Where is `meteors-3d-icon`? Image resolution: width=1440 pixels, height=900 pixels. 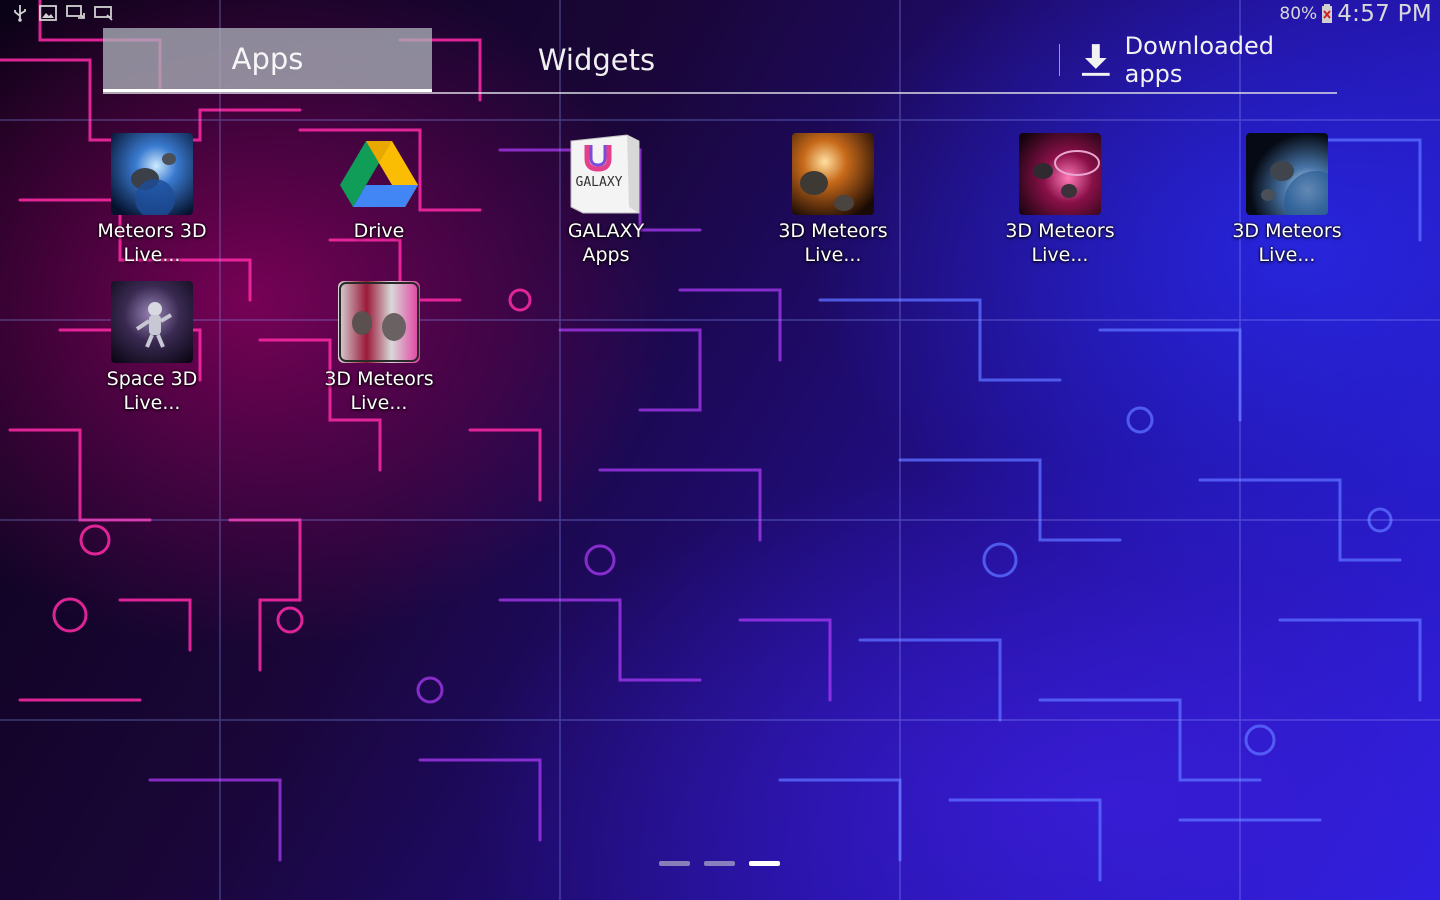
meteors-3d-icon is located at coordinates (152, 174).